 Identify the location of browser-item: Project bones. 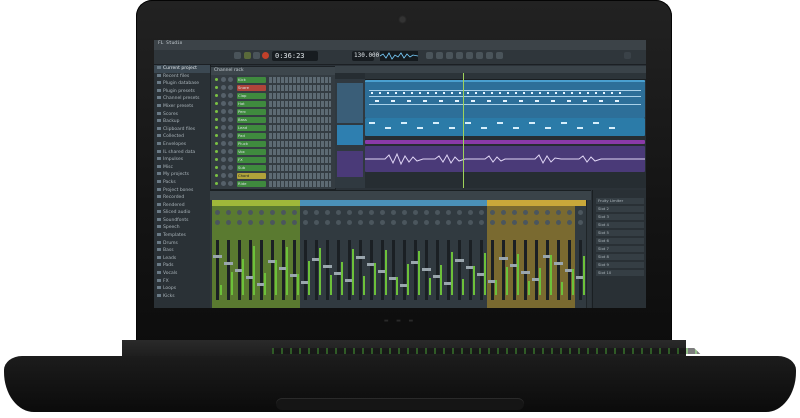
(182, 191).